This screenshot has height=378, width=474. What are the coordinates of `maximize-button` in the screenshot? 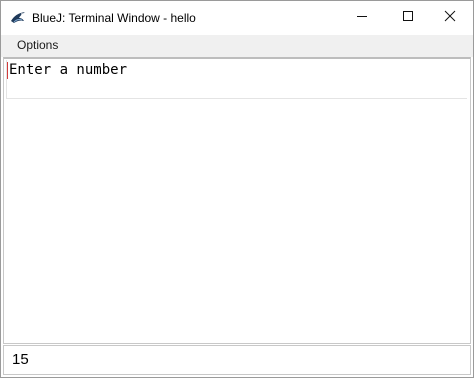 It's located at (408, 18).